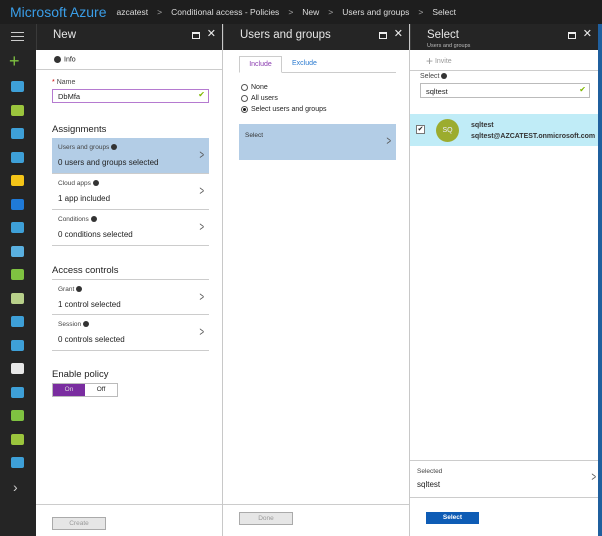  What do you see at coordinates (85, 270) in the screenshot?
I see `access-controls-heading: Access controls` at bounding box center [85, 270].